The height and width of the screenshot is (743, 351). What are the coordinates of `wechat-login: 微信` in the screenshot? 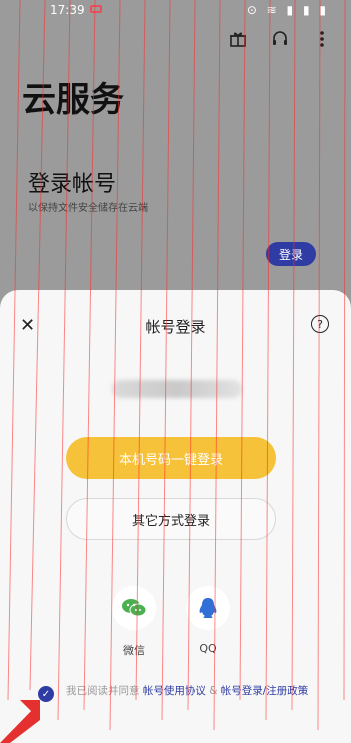 It's located at (134, 622).